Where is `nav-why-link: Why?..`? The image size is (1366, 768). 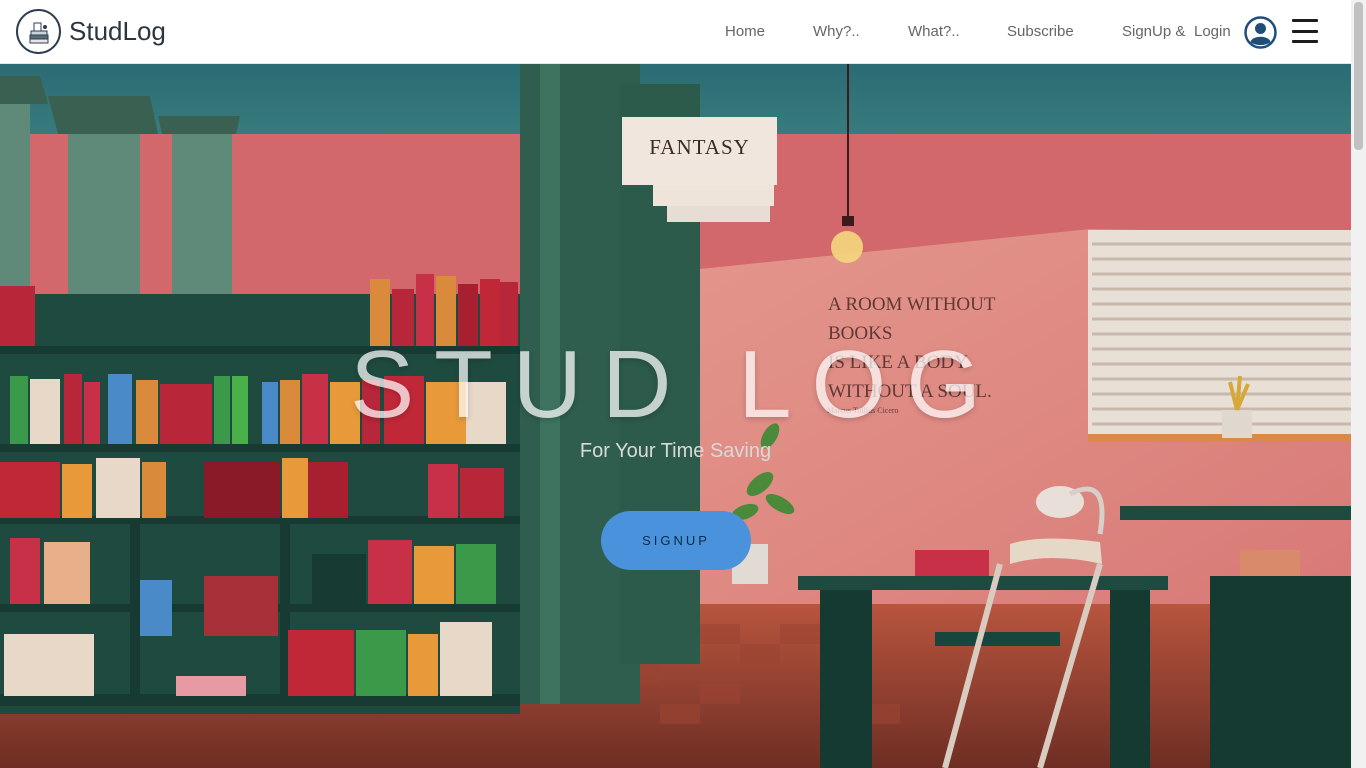
nav-why-link: Why?.. is located at coordinates (836, 31).